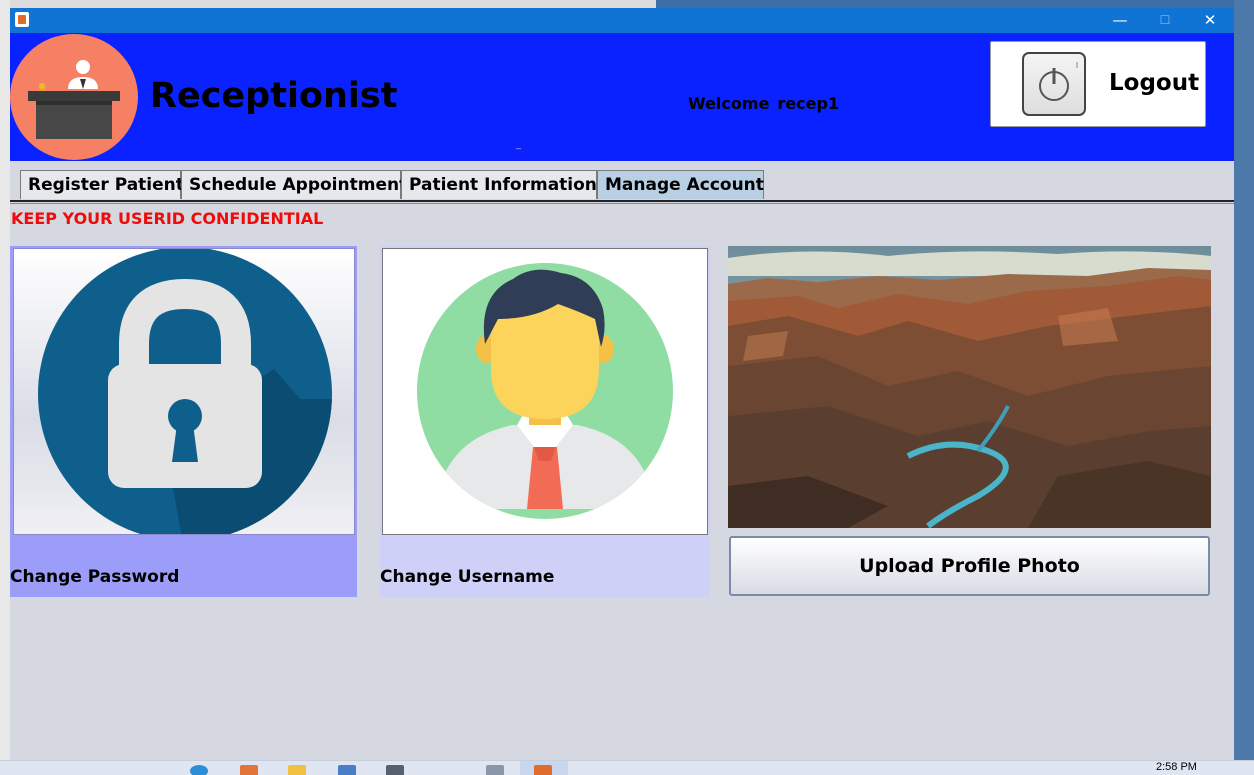 The image size is (1254, 775). What do you see at coordinates (808, 103) in the screenshot?
I see `username-label: recep1` at bounding box center [808, 103].